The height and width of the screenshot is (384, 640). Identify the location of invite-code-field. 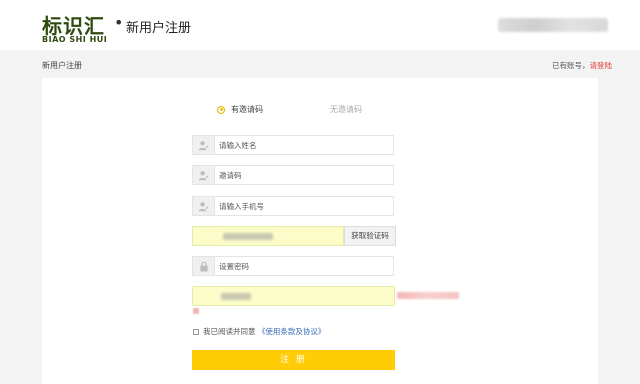
(293, 175).